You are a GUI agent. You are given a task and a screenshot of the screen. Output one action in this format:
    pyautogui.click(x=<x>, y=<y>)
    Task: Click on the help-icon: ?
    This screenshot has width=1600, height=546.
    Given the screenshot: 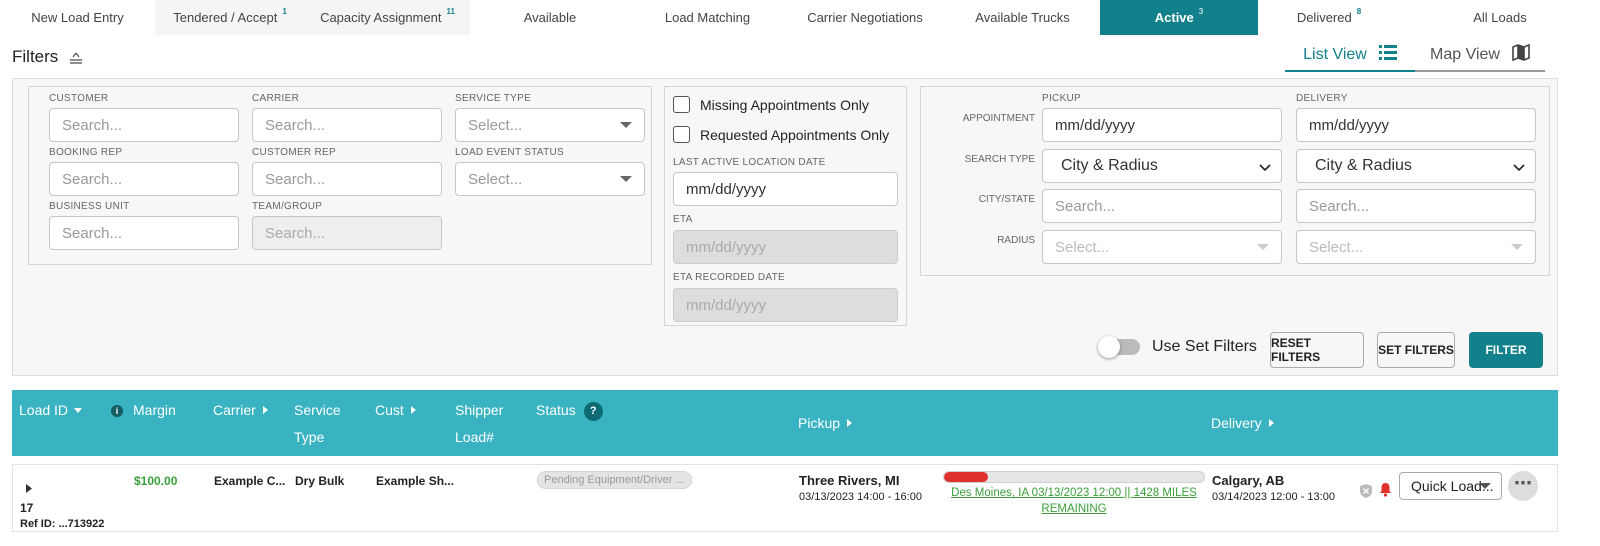 What is the action you would take?
    pyautogui.click(x=593, y=411)
    